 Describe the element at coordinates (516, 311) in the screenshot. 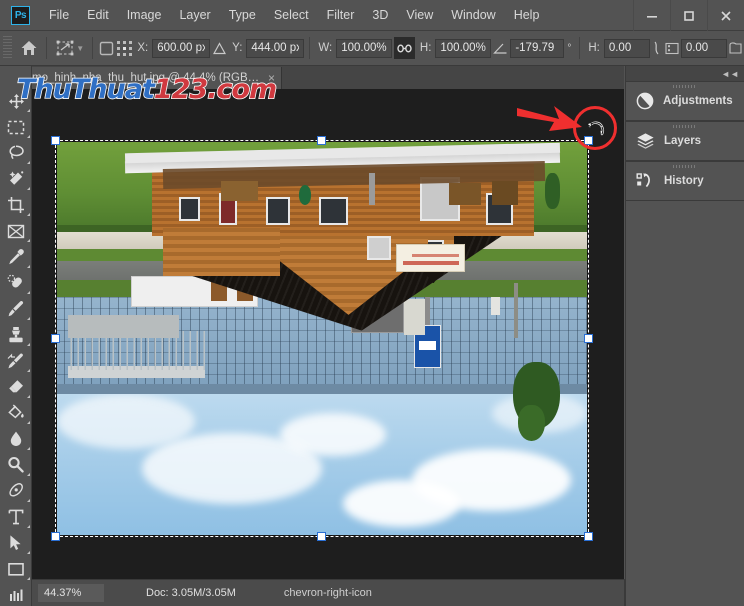

I see `utility-pole` at that location.